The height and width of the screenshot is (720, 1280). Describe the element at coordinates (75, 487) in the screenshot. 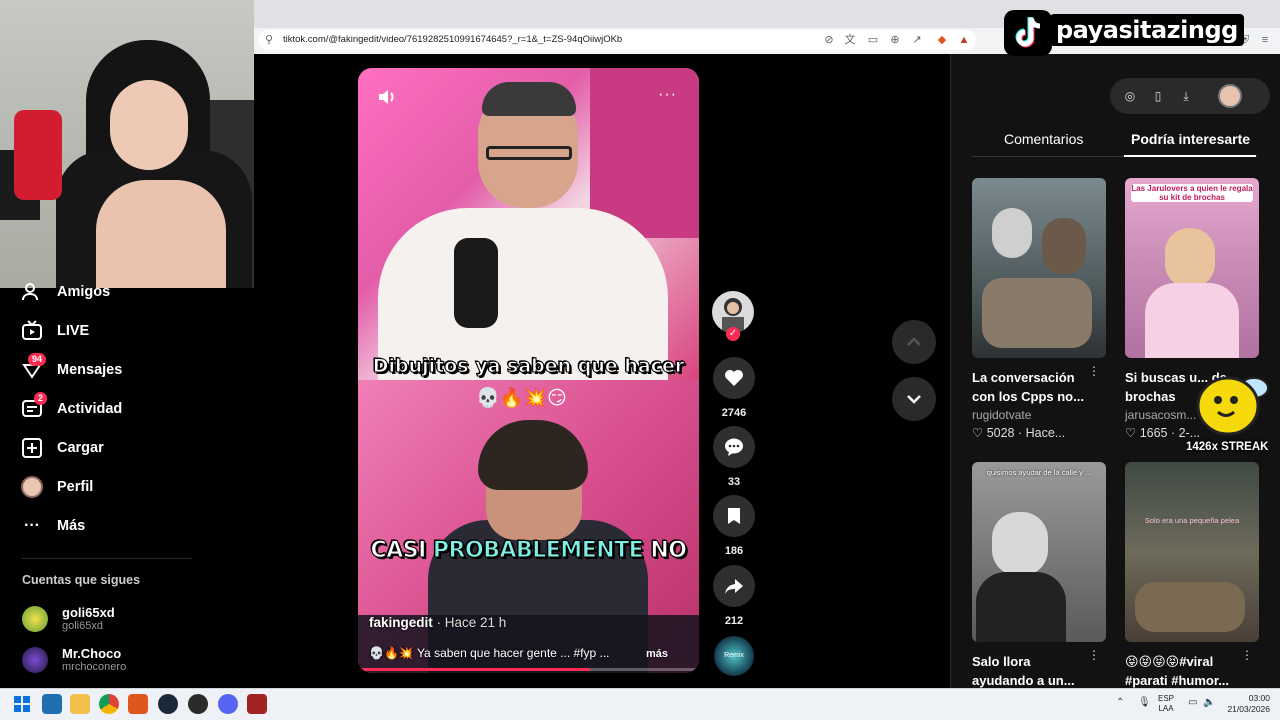

I see `sidebar-item-label: Perfil` at that location.